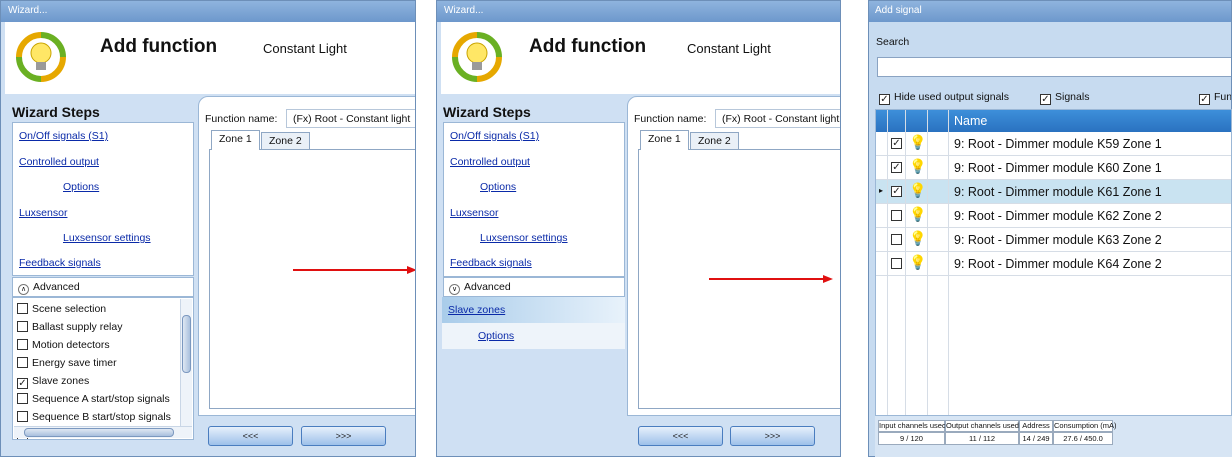 The height and width of the screenshot is (457, 1232). What do you see at coordinates (354, 270) in the screenshot?
I see `red-arrow-icon` at bounding box center [354, 270].